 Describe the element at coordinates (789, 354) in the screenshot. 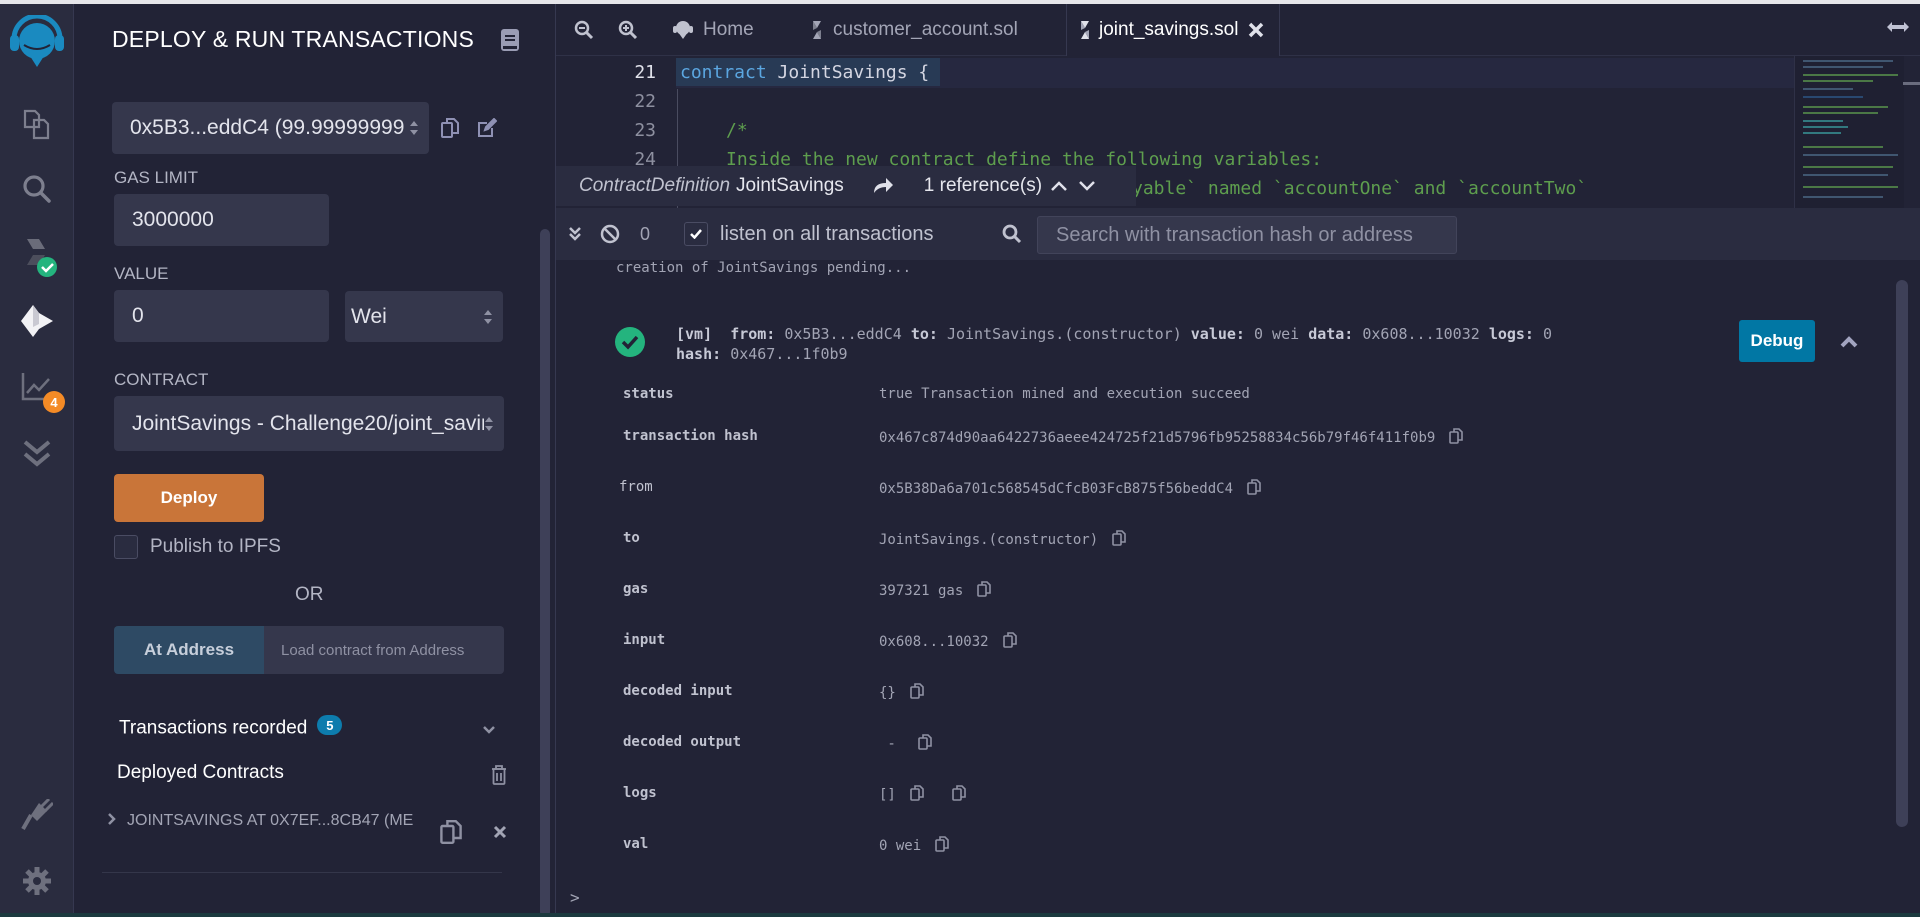

I see `tx-hash: 0x467...1f0b9` at that location.